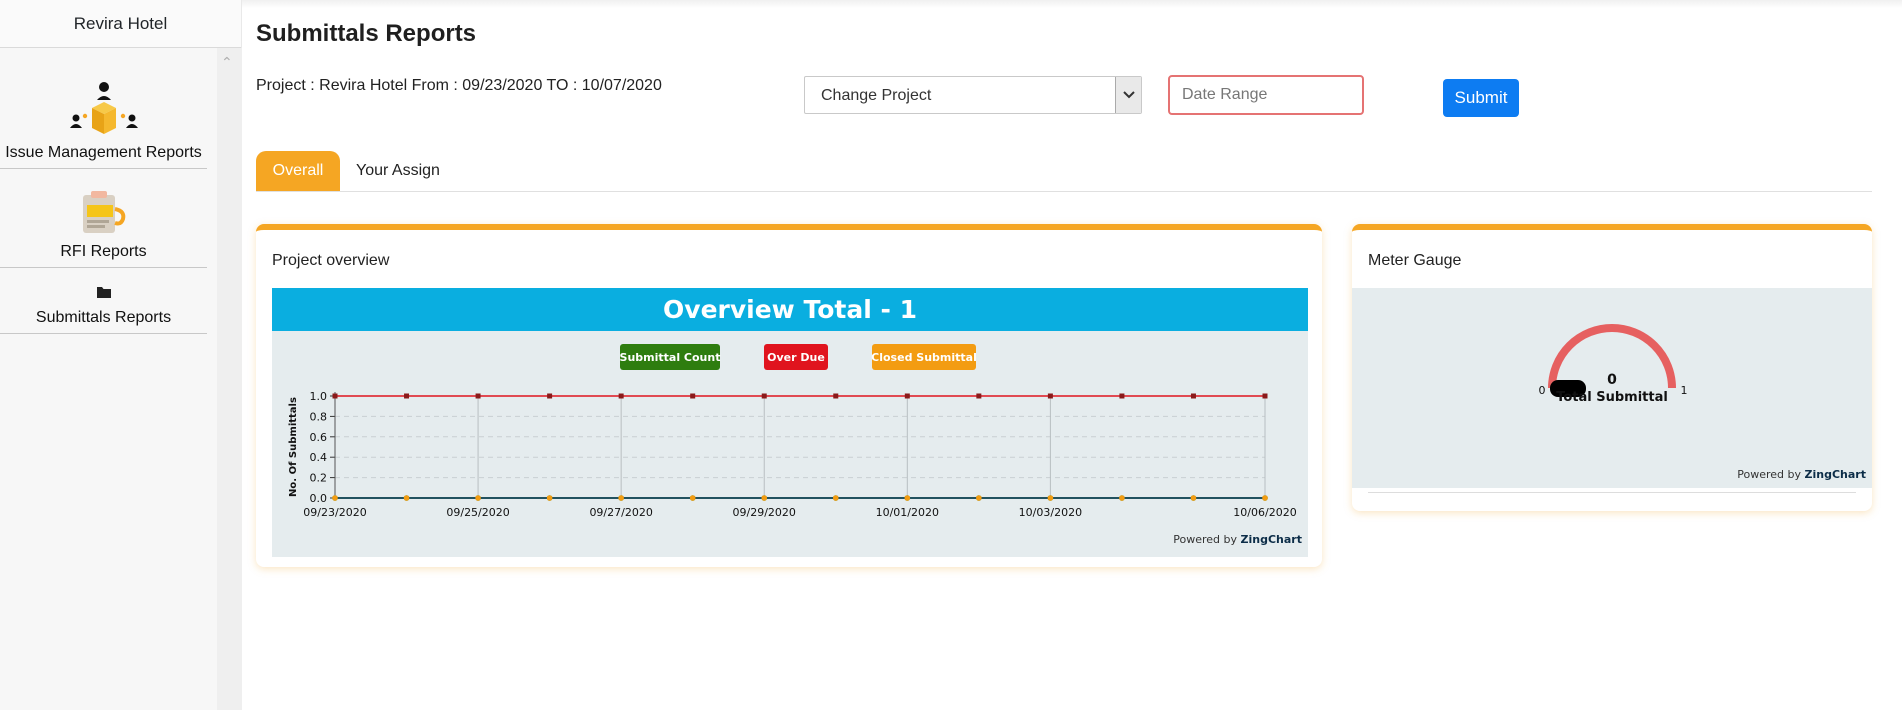  I want to click on sidebar-item-issue-management-reports: Issue Management Reports, so click(103, 108).